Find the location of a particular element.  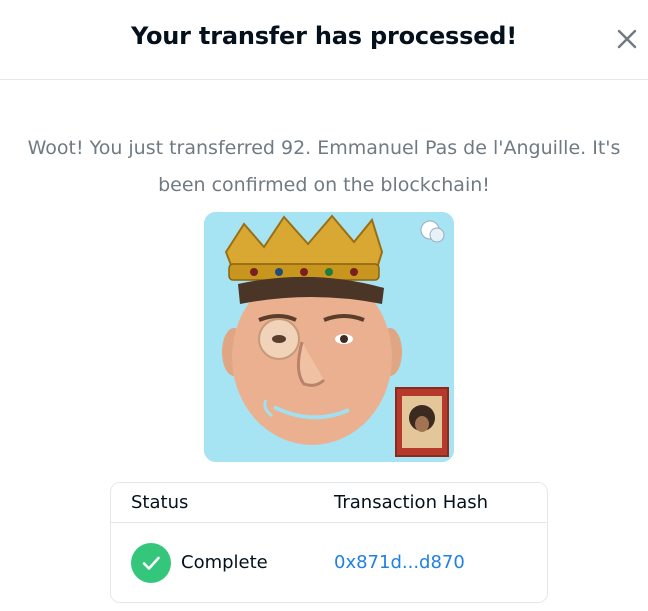

close-icon is located at coordinates (627, 39).